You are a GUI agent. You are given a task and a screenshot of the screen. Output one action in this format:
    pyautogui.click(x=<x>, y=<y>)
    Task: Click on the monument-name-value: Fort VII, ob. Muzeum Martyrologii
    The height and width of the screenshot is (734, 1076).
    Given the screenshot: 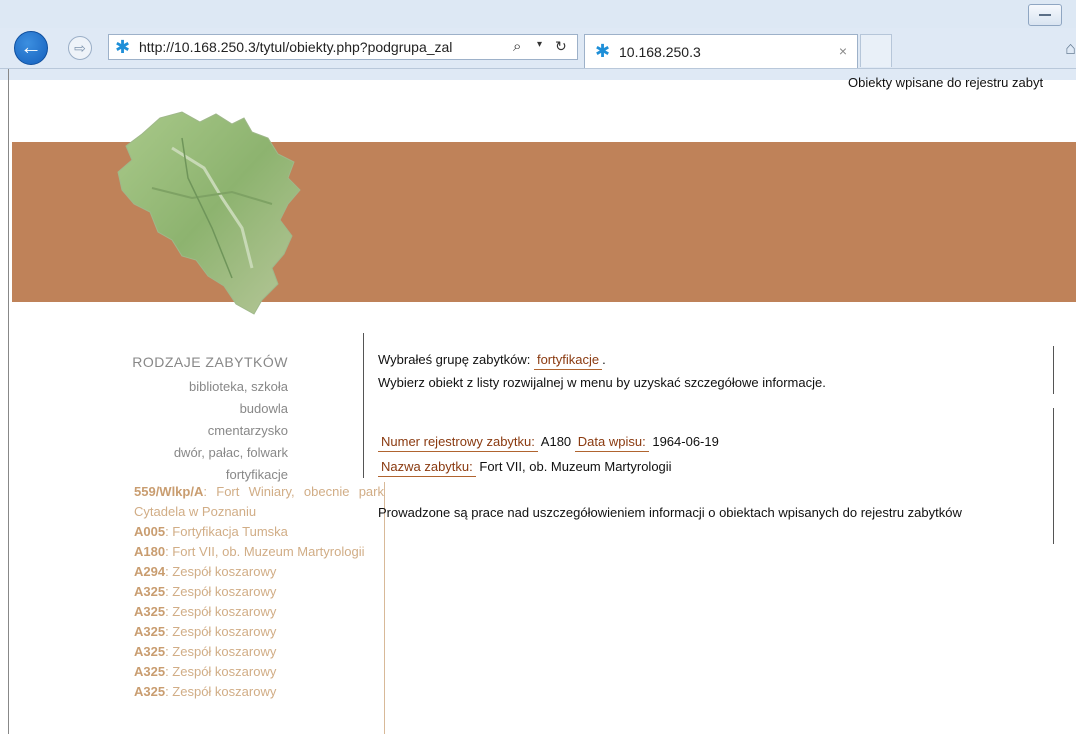 What is the action you would take?
    pyautogui.click(x=575, y=466)
    